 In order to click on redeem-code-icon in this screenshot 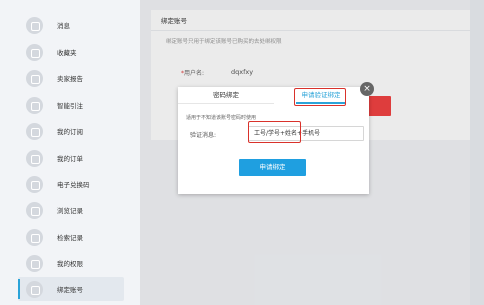, I will do `click(34, 184)`.